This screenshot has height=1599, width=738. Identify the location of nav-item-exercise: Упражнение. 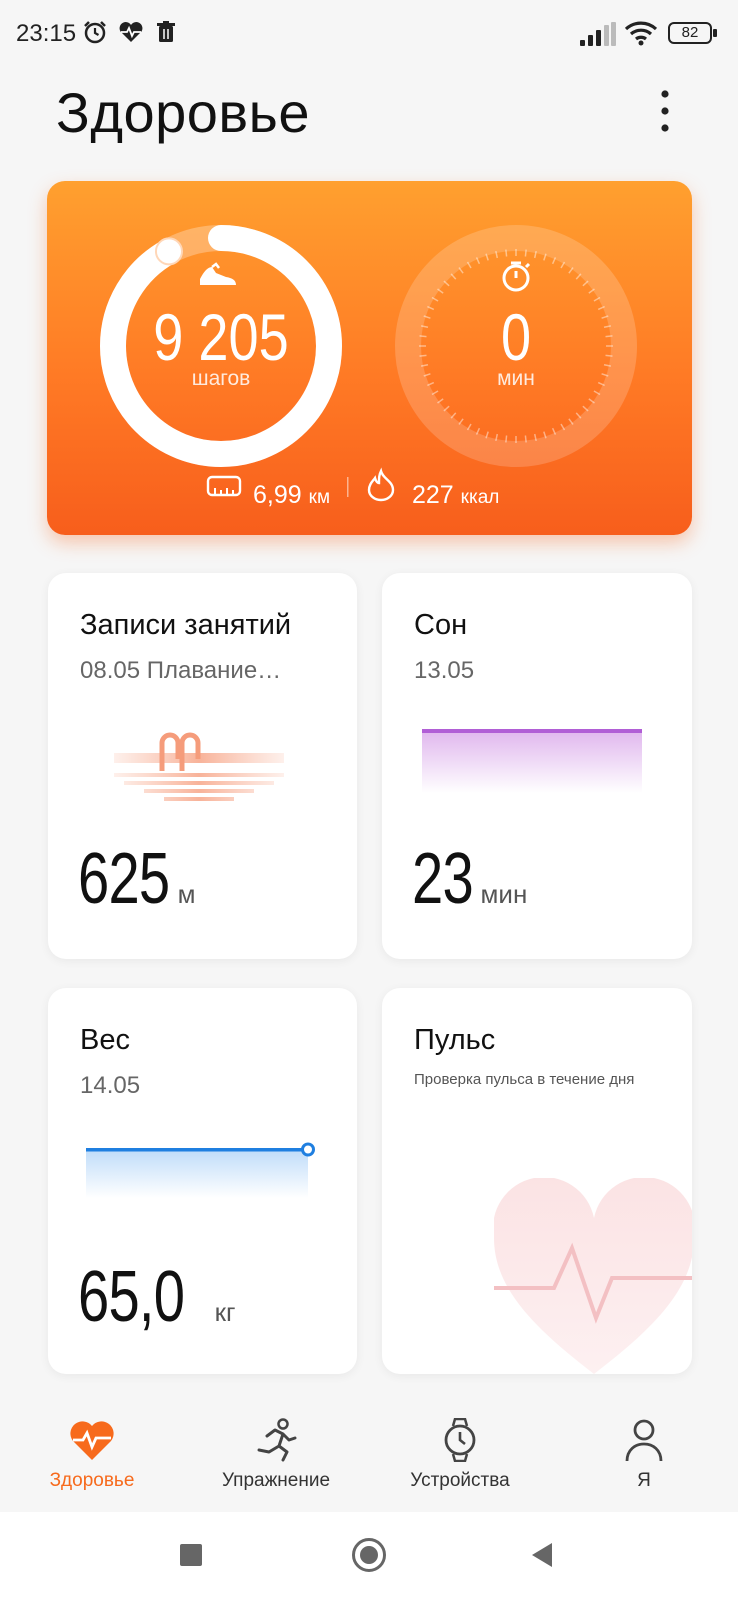
(276, 1456).